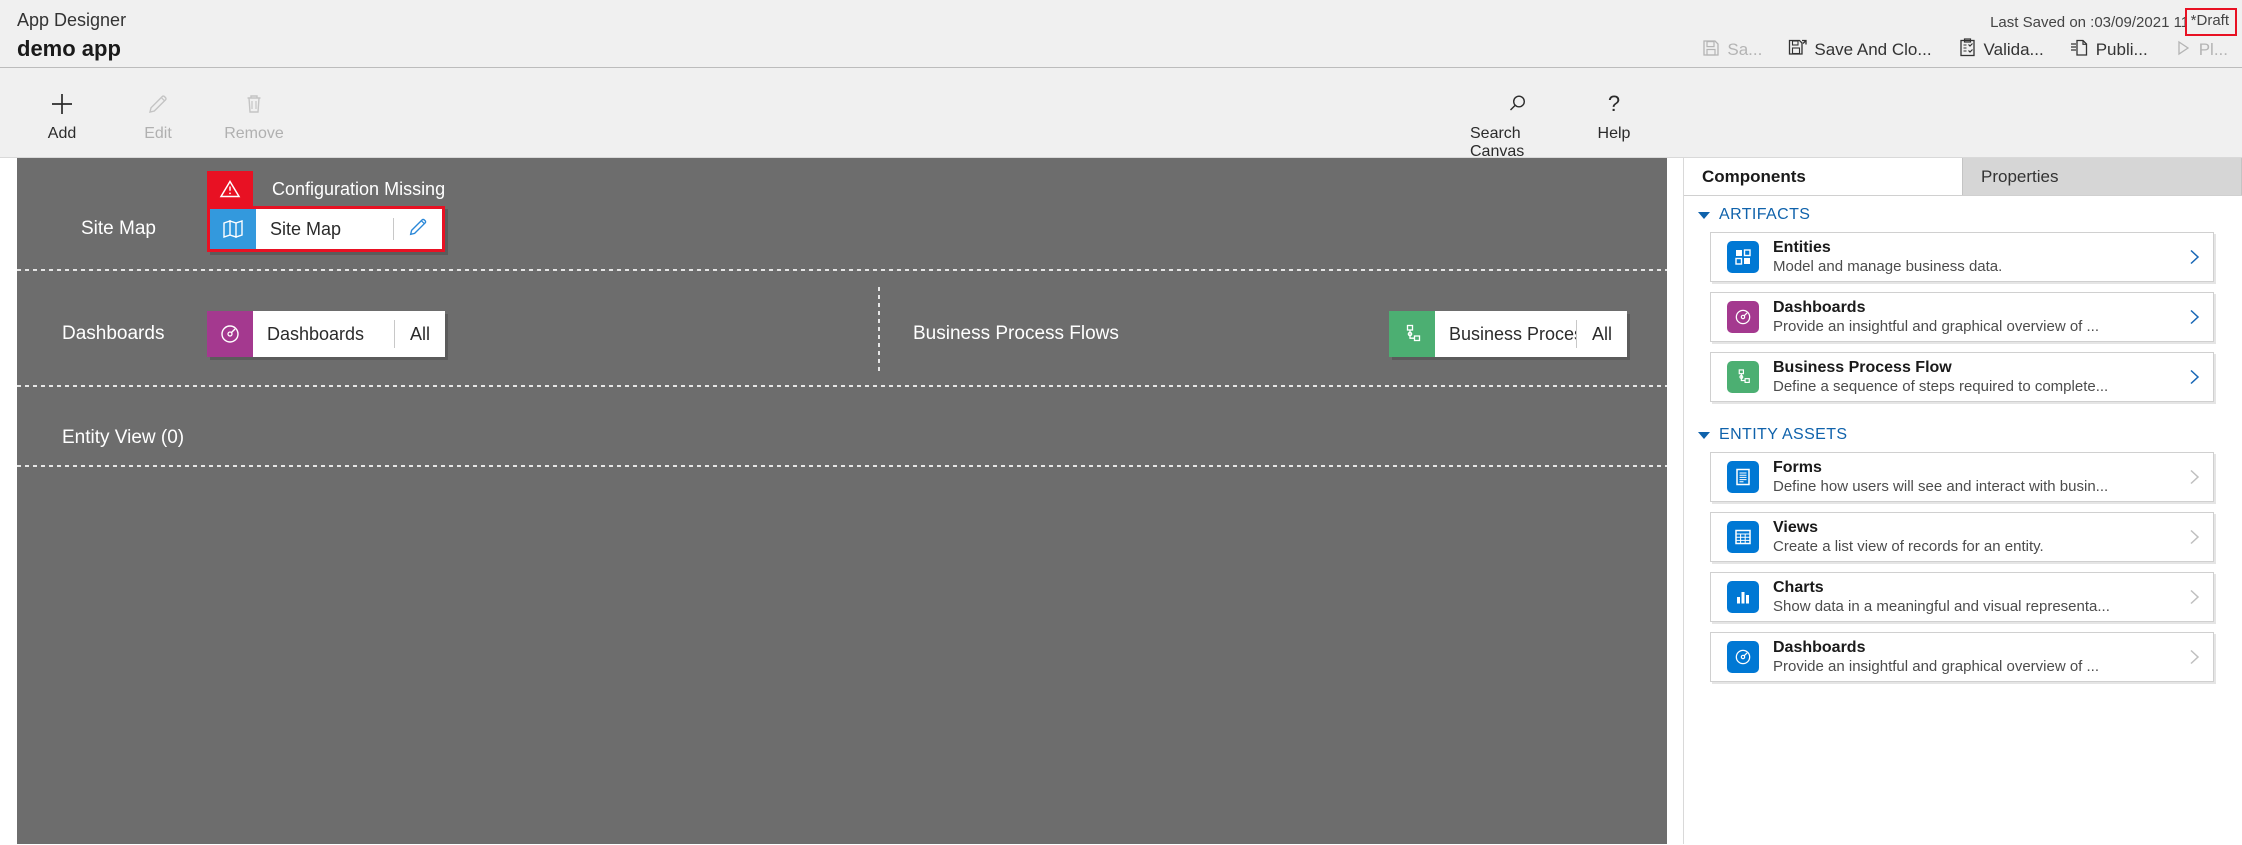 The width and height of the screenshot is (2242, 845). Describe the element at coordinates (118, 228) in the screenshot. I see `sitemap-row-label: Site Map` at that location.